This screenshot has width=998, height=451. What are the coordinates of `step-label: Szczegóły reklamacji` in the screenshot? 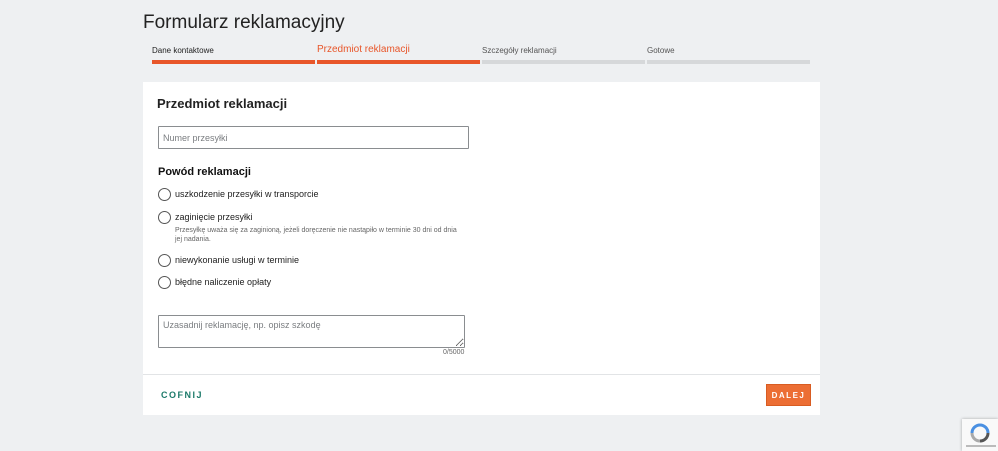 It's located at (519, 50).